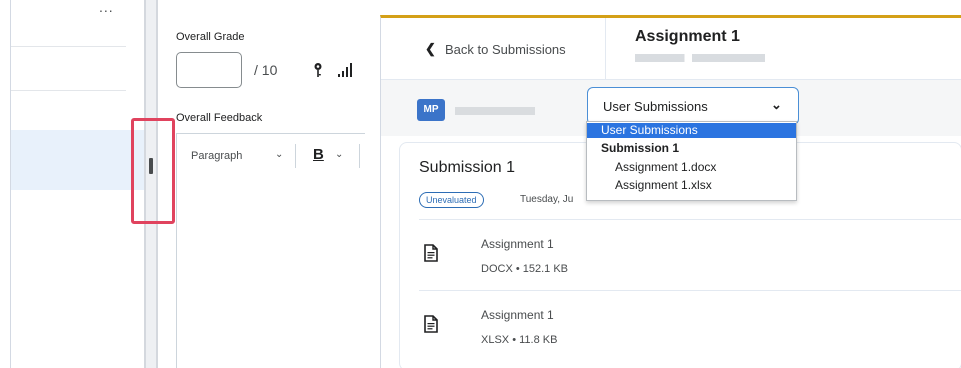  I want to click on dropdown-option-docx: Assignment 1.docx, so click(691, 167).